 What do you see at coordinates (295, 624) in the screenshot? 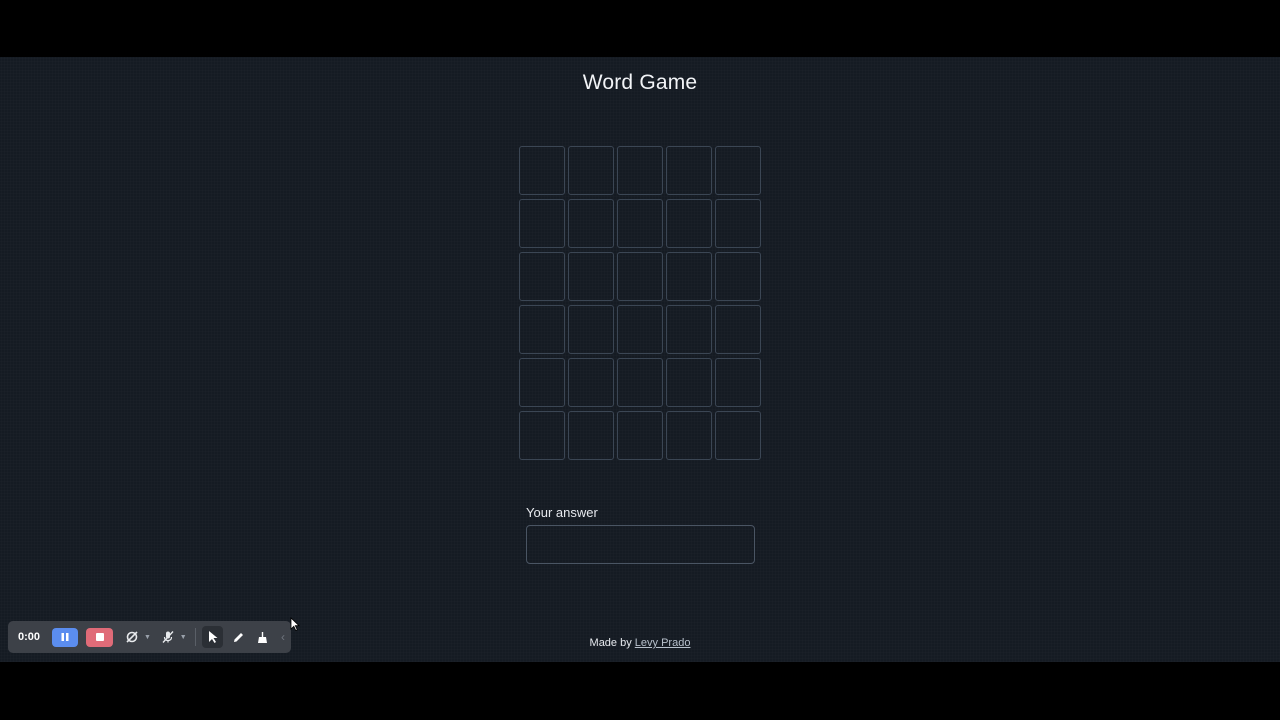
I see `mouse-cursor-icon` at bounding box center [295, 624].